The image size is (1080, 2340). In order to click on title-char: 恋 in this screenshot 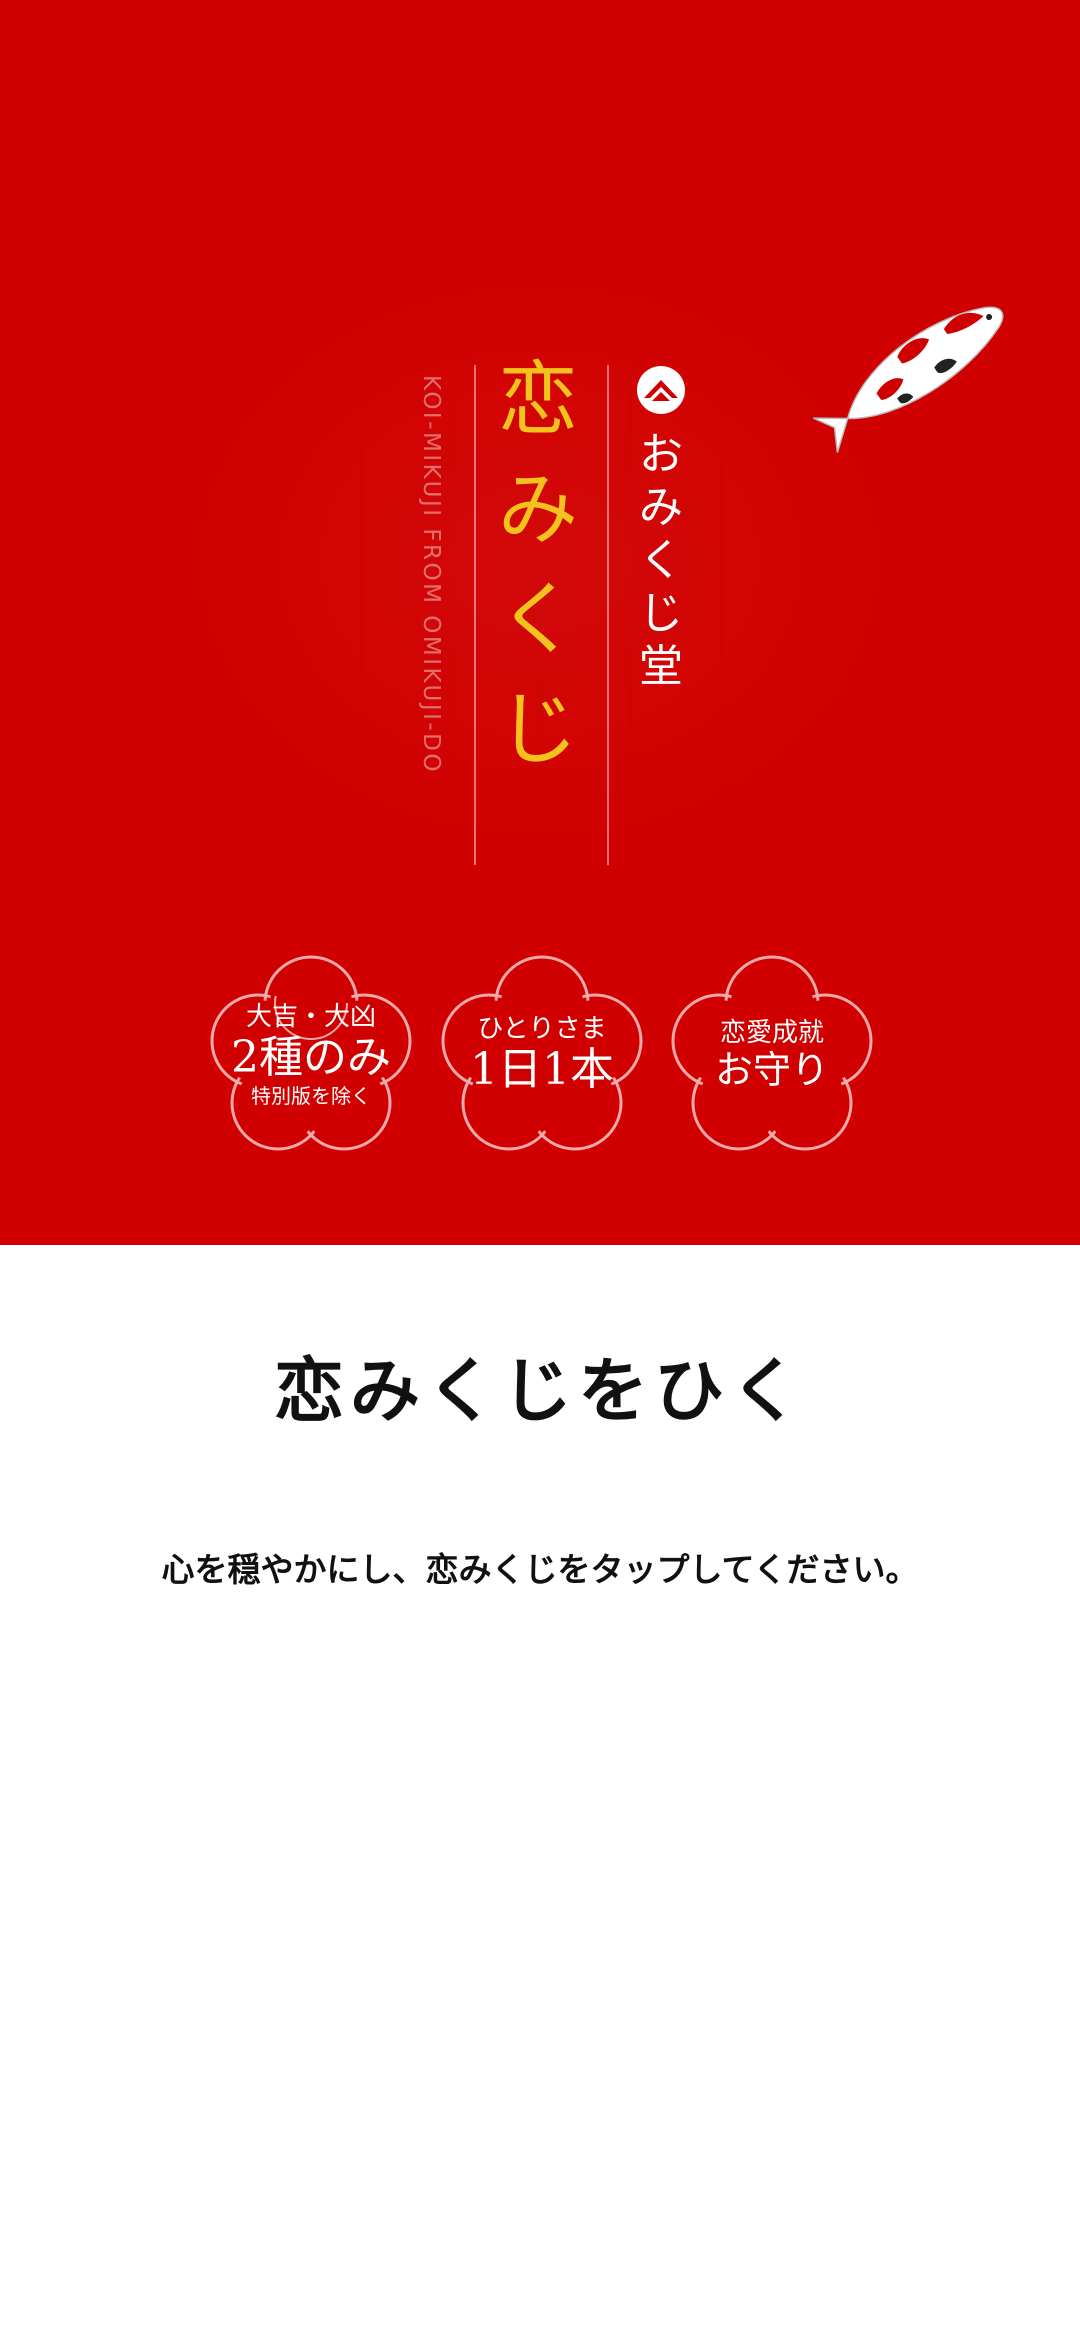, I will do `click(538, 399)`.